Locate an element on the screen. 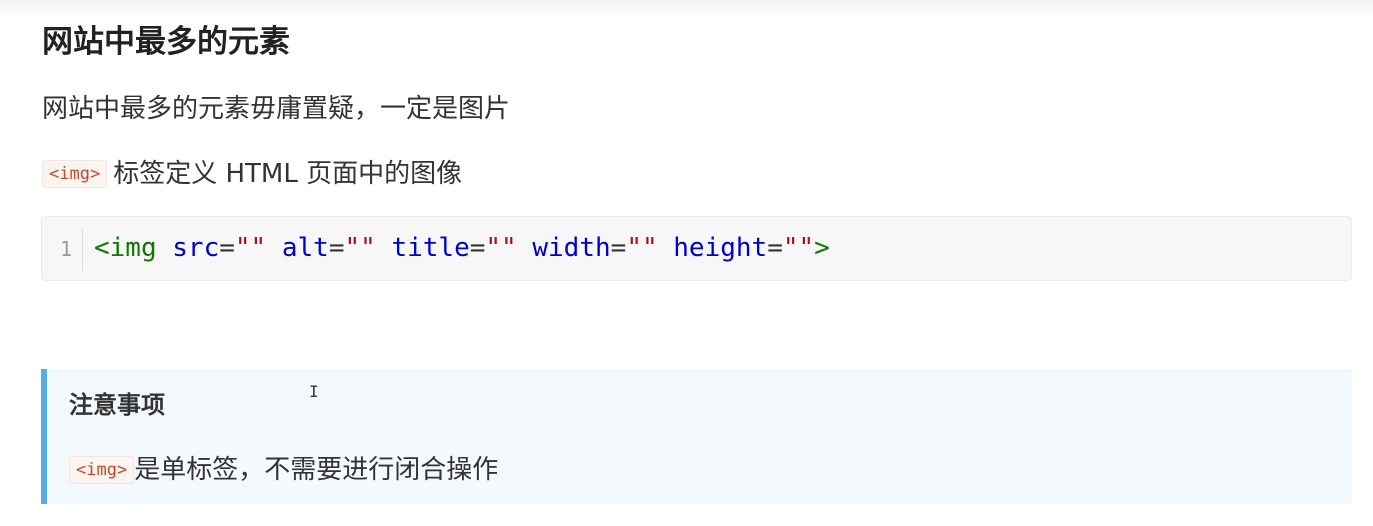  text-cursor-icon: I is located at coordinates (314, 391).